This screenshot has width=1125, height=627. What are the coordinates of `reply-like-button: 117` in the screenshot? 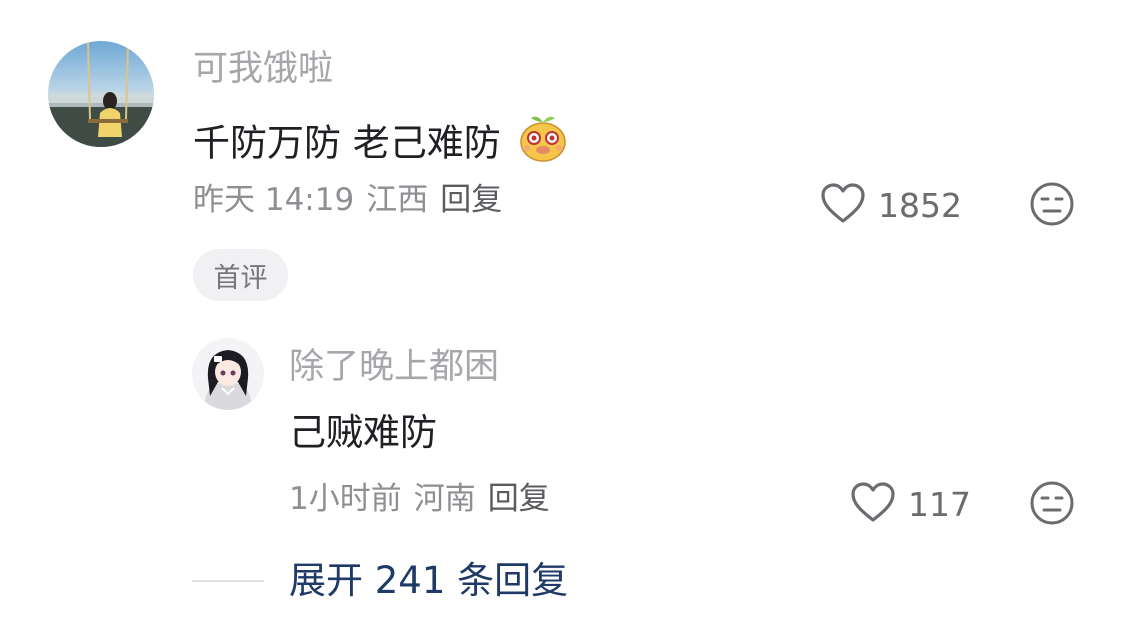 It's located at (910, 504).